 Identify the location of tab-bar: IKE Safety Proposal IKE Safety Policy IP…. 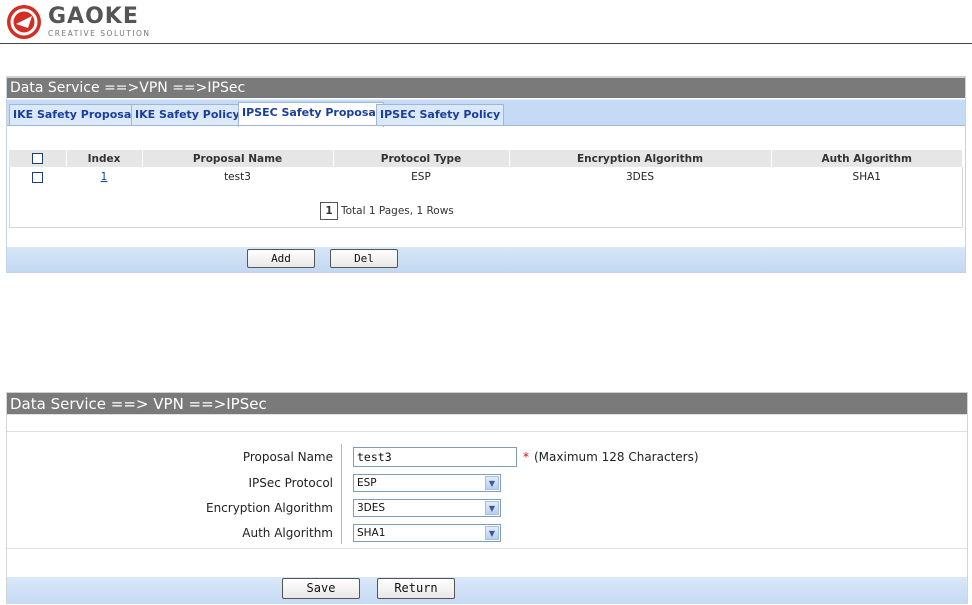
(486, 113).